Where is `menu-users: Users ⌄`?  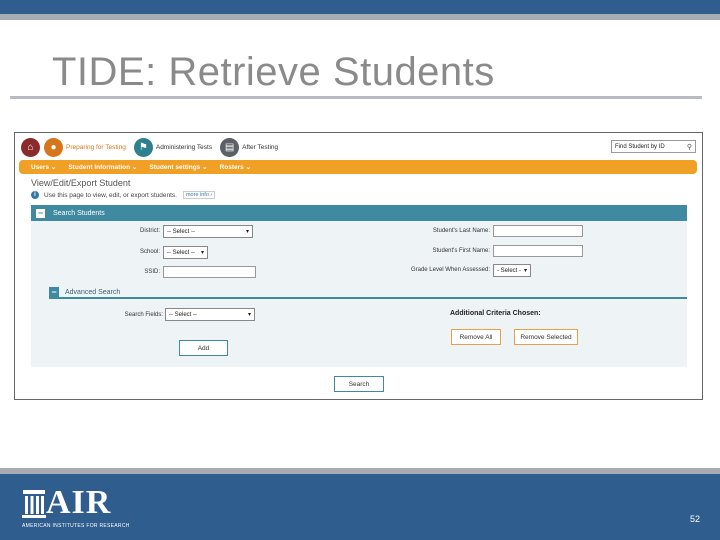 menu-users: Users ⌄ is located at coordinates (43, 167).